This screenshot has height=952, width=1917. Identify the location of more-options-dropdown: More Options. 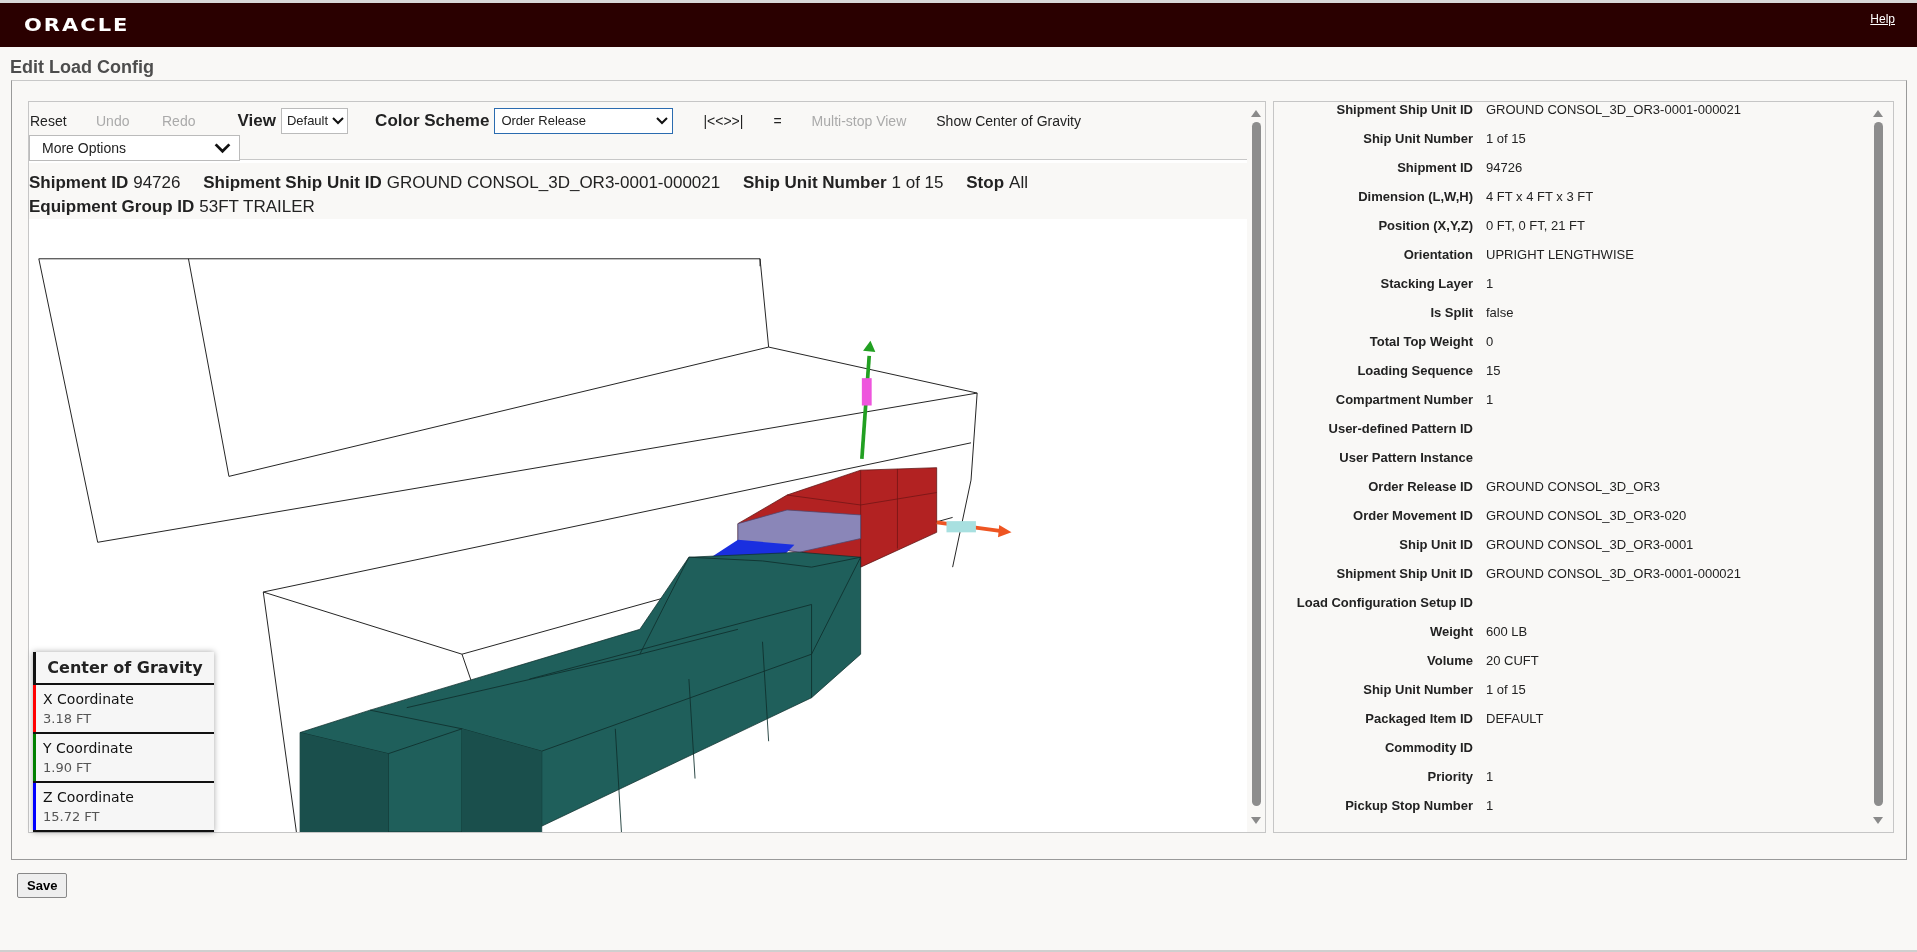
(134, 148).